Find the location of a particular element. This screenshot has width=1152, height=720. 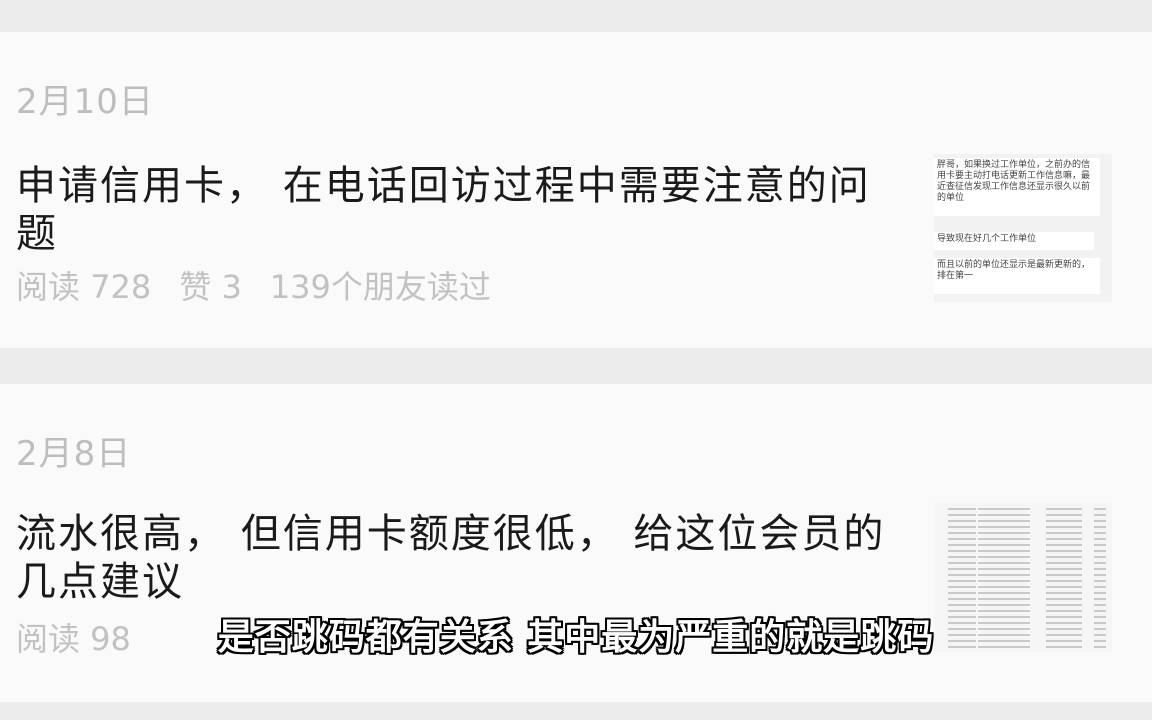

chat-message: 导致现在好几个工作单位 is located at coordinates (1014, 241).